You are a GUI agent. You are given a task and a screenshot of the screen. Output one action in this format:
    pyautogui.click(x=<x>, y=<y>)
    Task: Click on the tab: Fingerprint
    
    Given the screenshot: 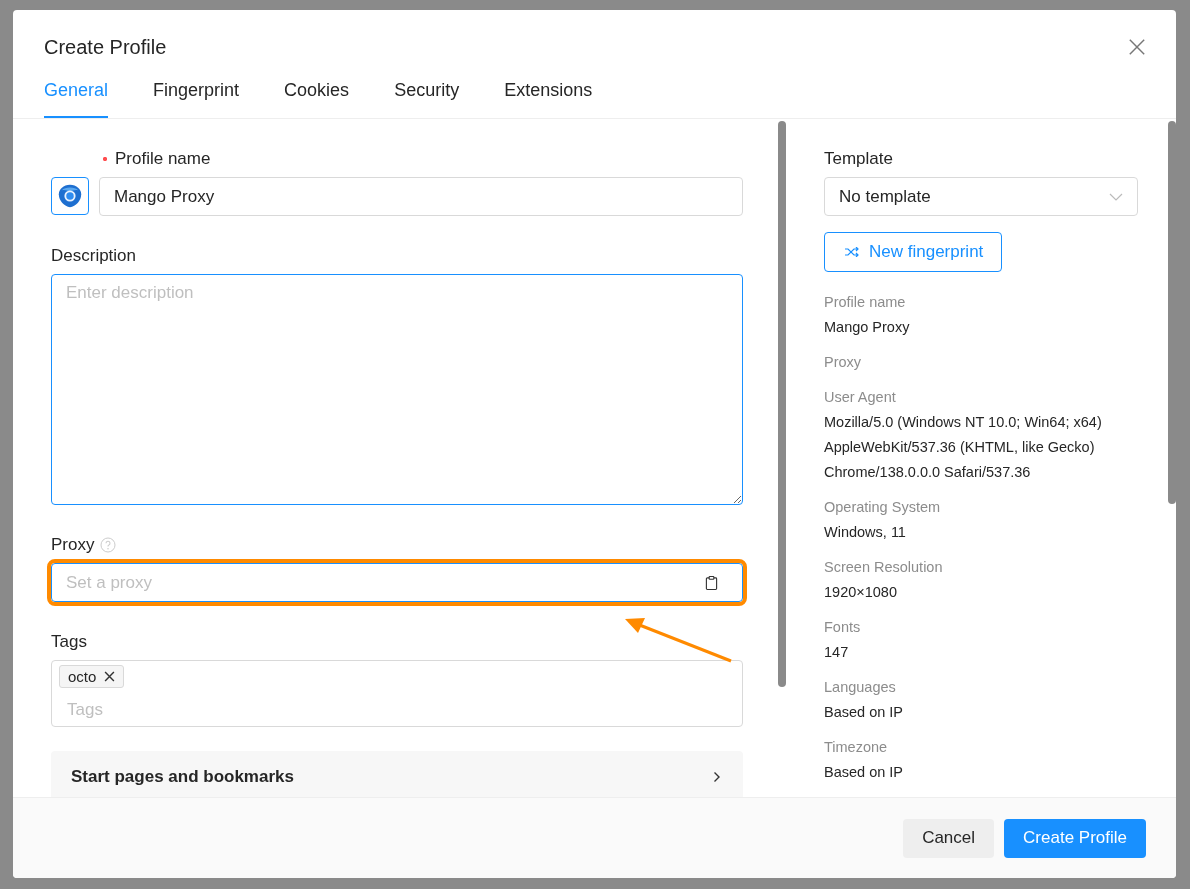 What is the action you would take?
    pyautogui.click(x=196, y=98)
    